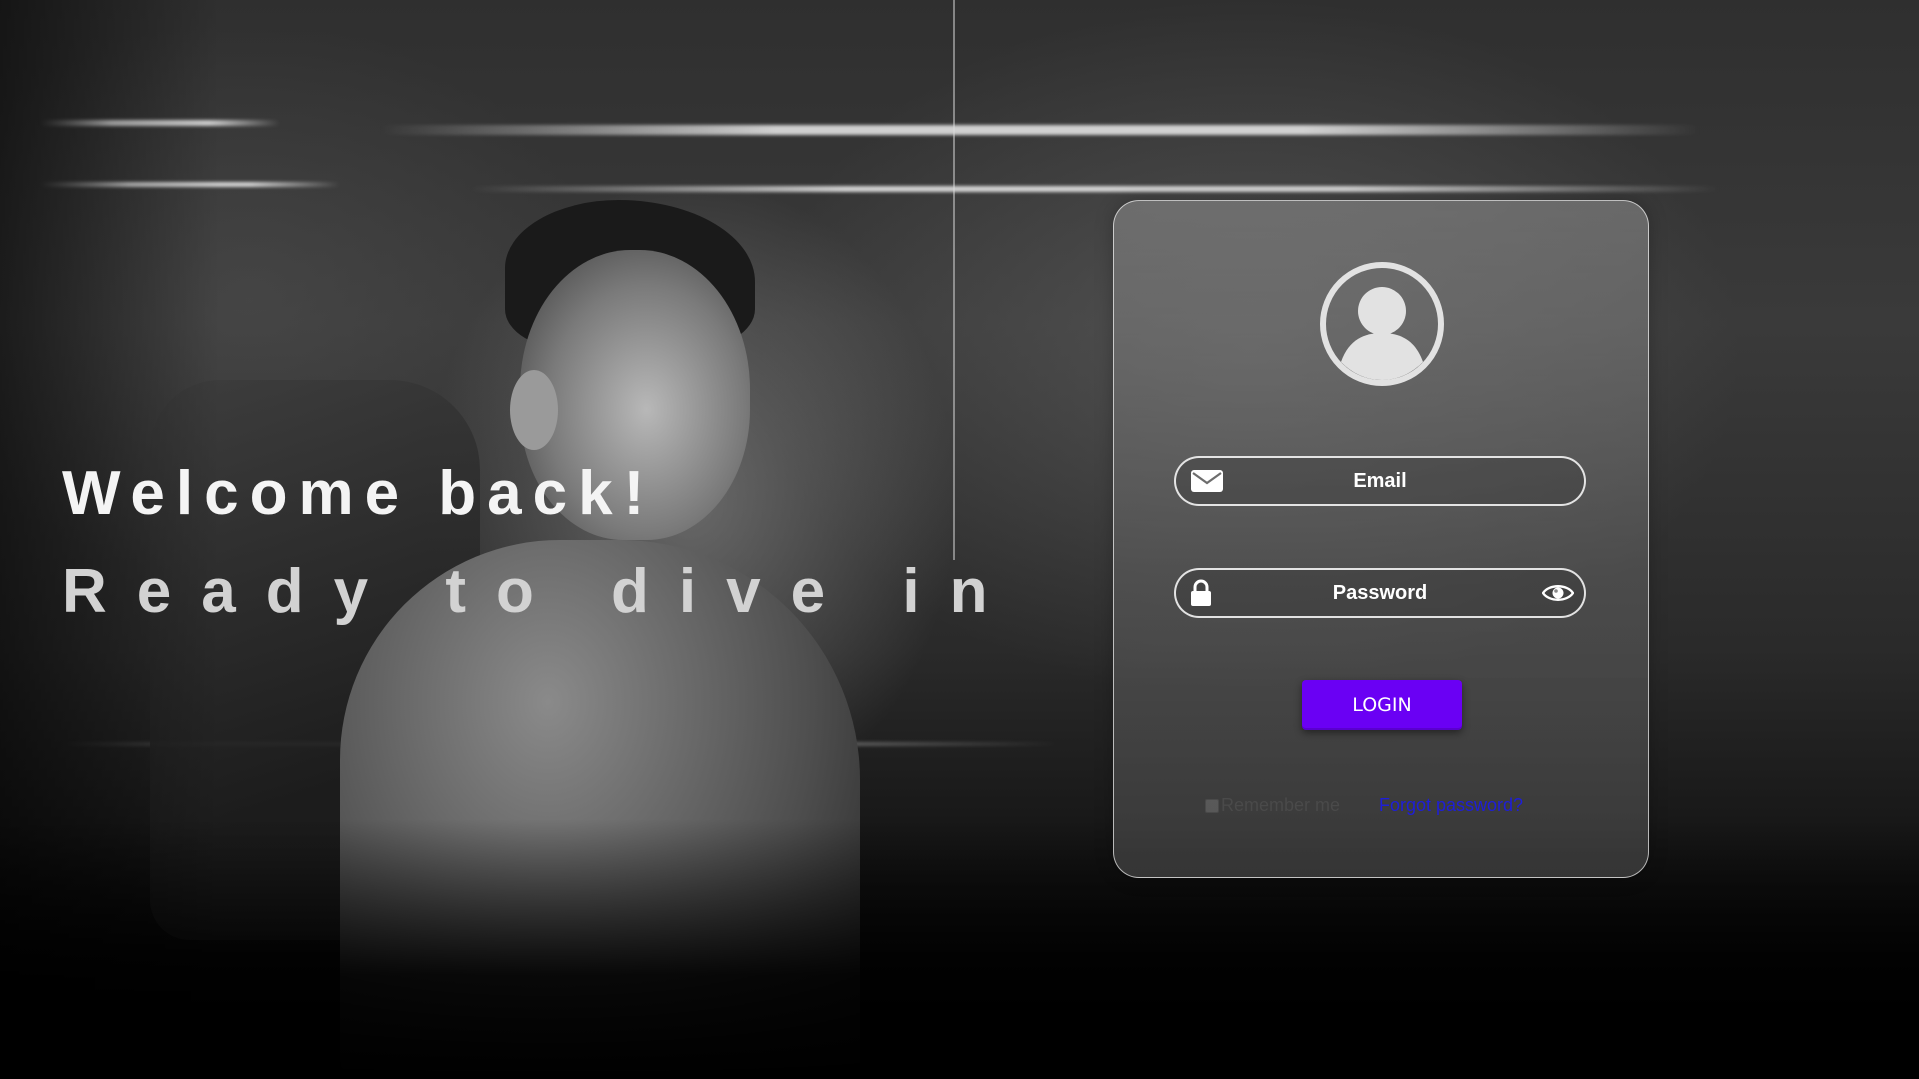 The height and width of the screenshot is (1079, 1919). Describe the element at coordinates (954, 280) in the screenshot. I see `vertical-light-line` at that location.